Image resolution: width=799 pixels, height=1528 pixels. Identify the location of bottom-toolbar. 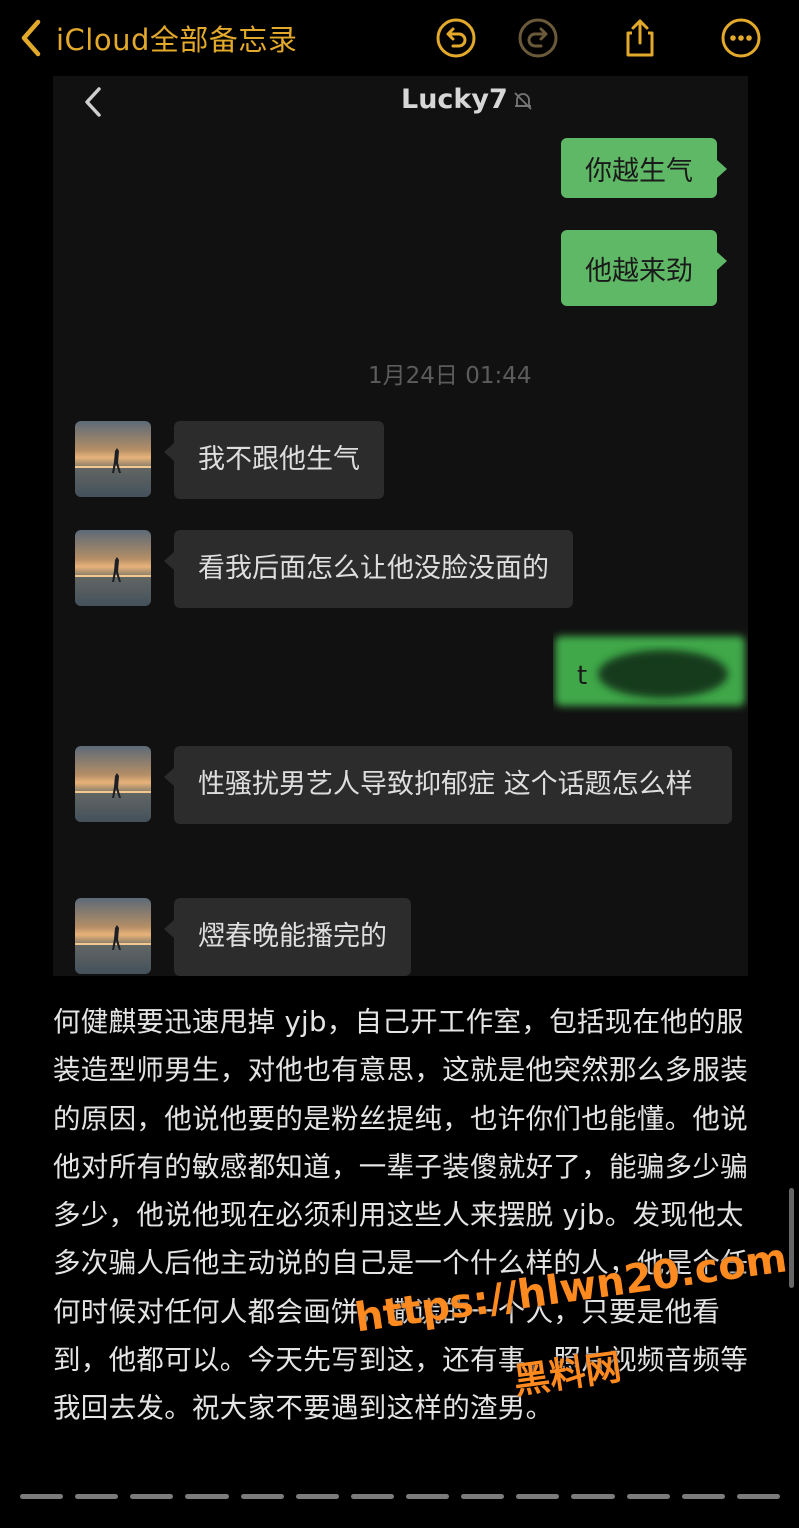
(400, 1498).